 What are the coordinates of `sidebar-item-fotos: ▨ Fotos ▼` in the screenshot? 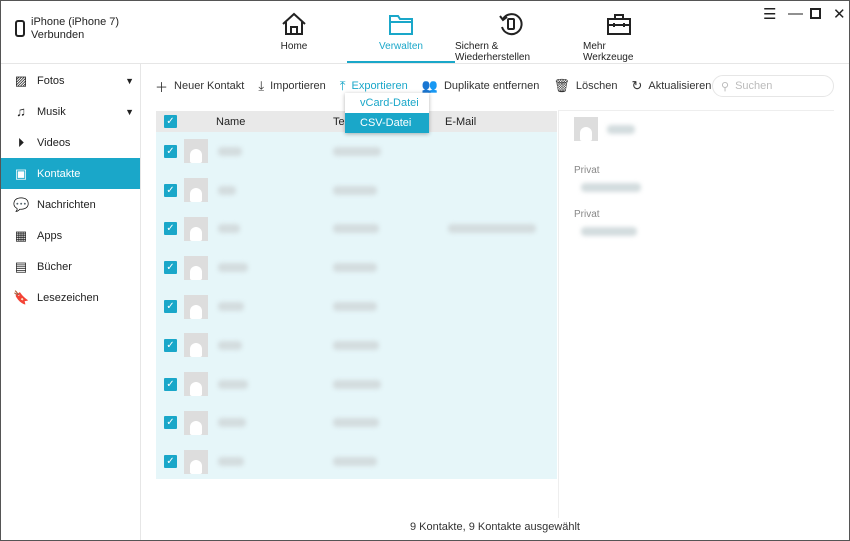 It's located at (70, 80).